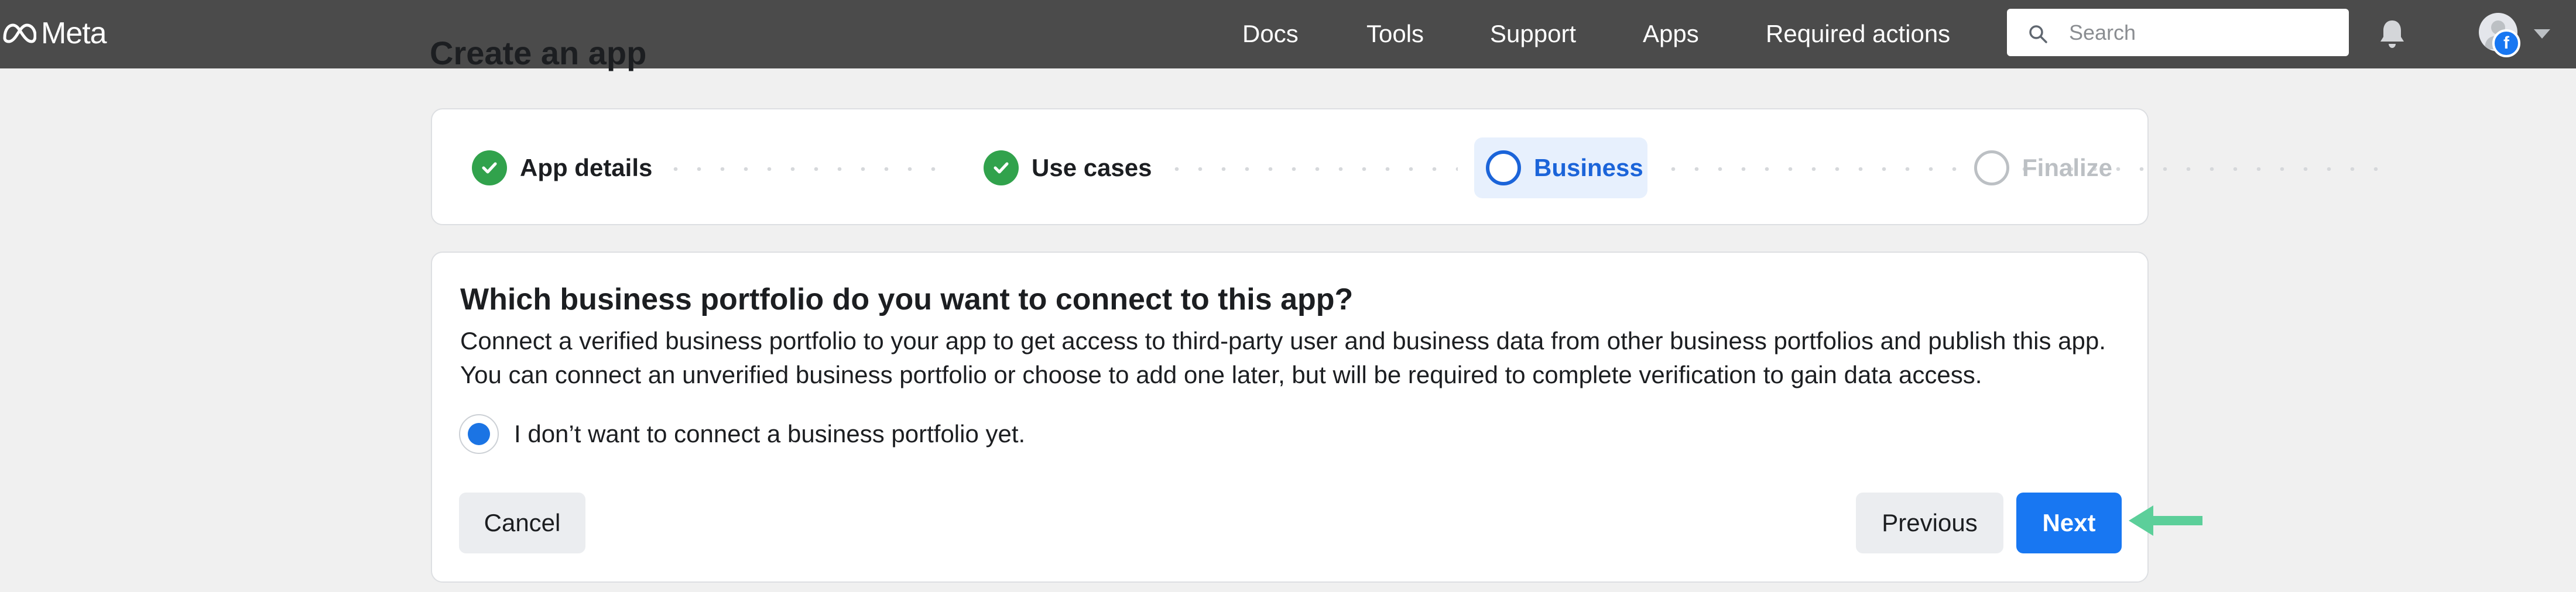 The image size is (2576, 592). I want to click on step-label: Finalize, so click(2067, 167).